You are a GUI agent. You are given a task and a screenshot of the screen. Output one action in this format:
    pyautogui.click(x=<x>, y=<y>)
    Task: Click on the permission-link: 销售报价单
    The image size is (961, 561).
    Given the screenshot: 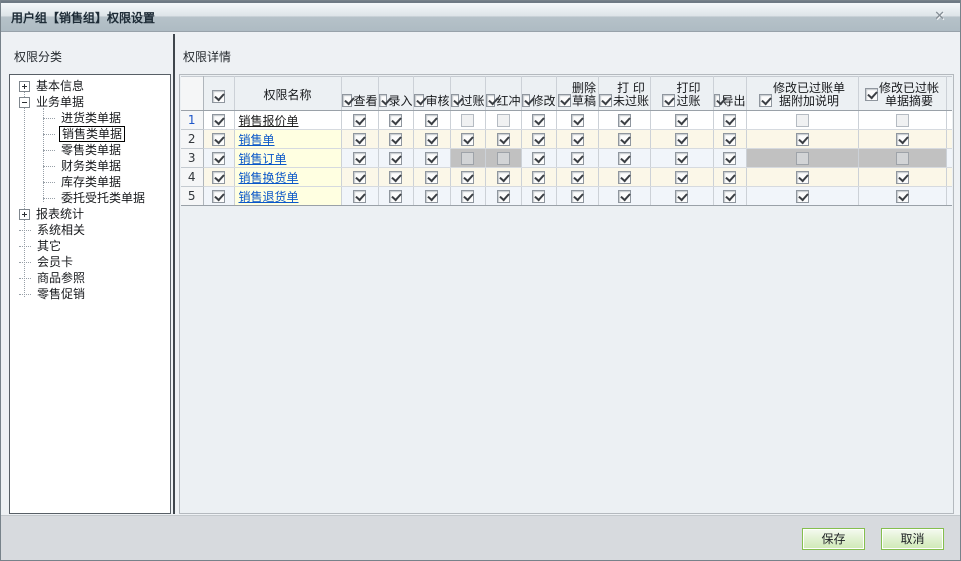 What is the action you would take?
    pyautogui.click(x=269, y=121)
    